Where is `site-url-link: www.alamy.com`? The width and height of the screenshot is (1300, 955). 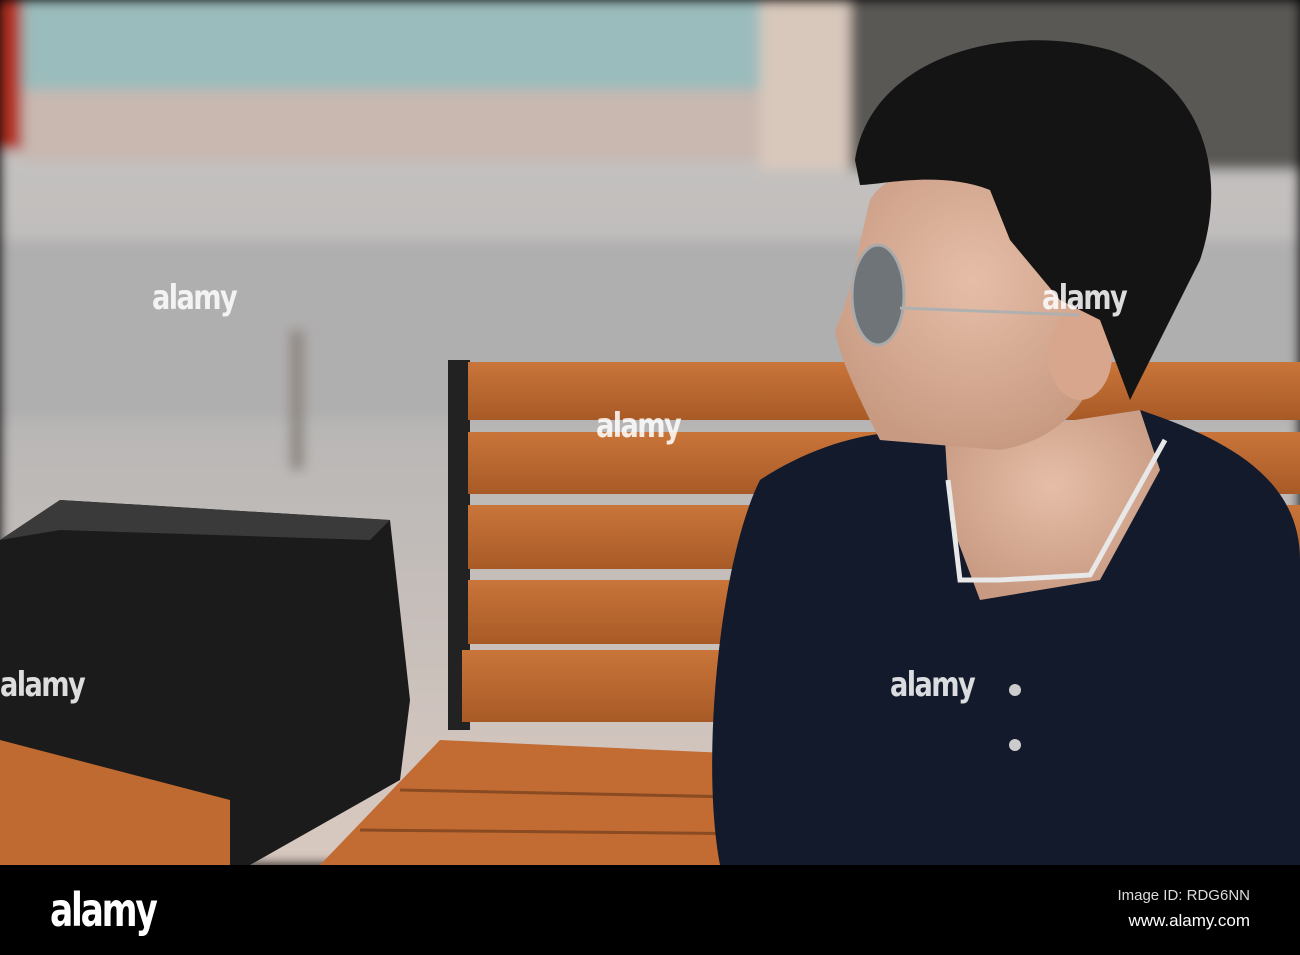 site-url-link: www.alamy.com is located at coordinates (1189, 921).